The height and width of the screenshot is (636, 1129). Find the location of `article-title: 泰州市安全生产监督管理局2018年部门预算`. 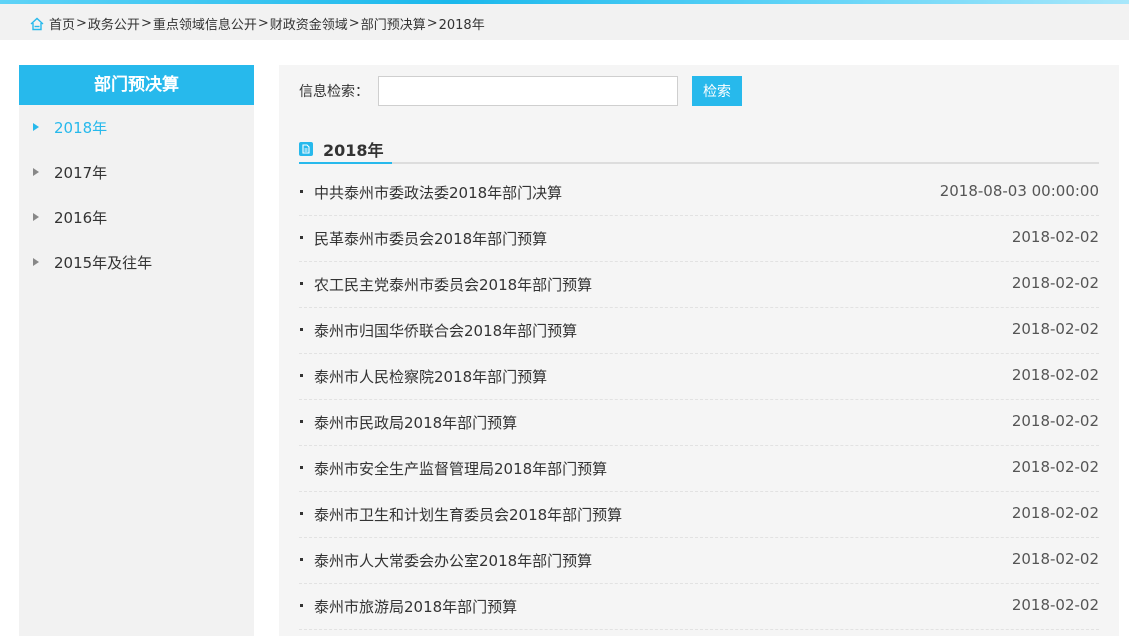

article-title: 泰州市安全生产监督管理局2018年部门预算 is located at coordinates (460, 468).